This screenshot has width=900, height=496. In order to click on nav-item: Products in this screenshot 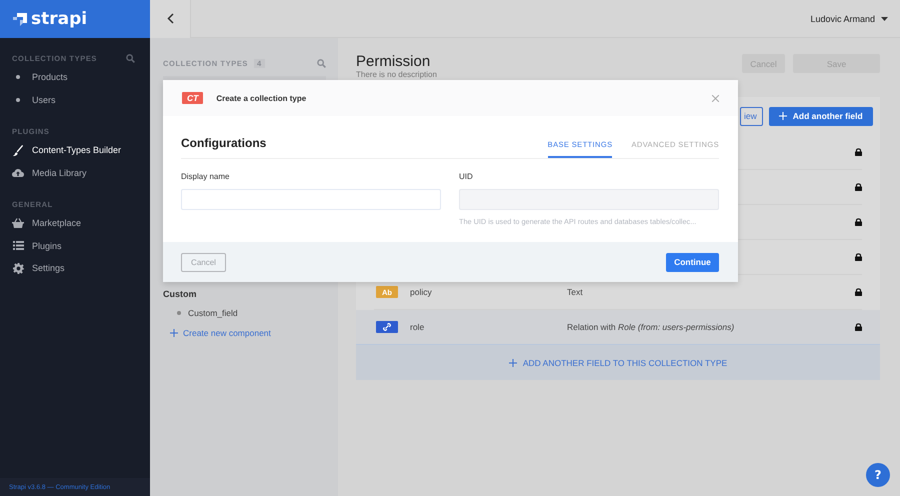, I will do `click(75, 77)`.